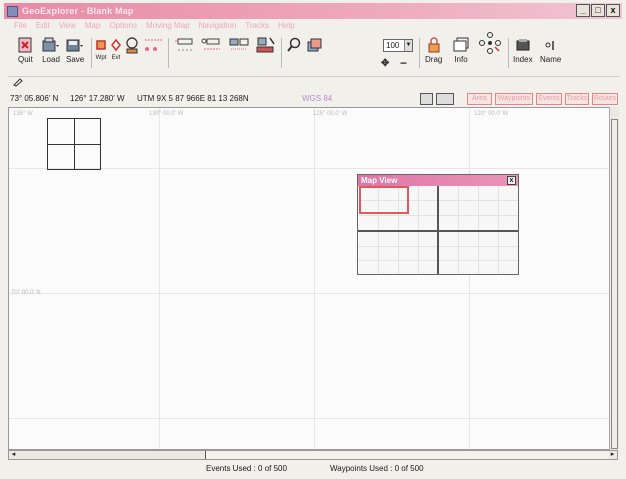 Image resolution: width=626 pixels, height=479 pixels. I want to click on area-icon, so click(239, 45).